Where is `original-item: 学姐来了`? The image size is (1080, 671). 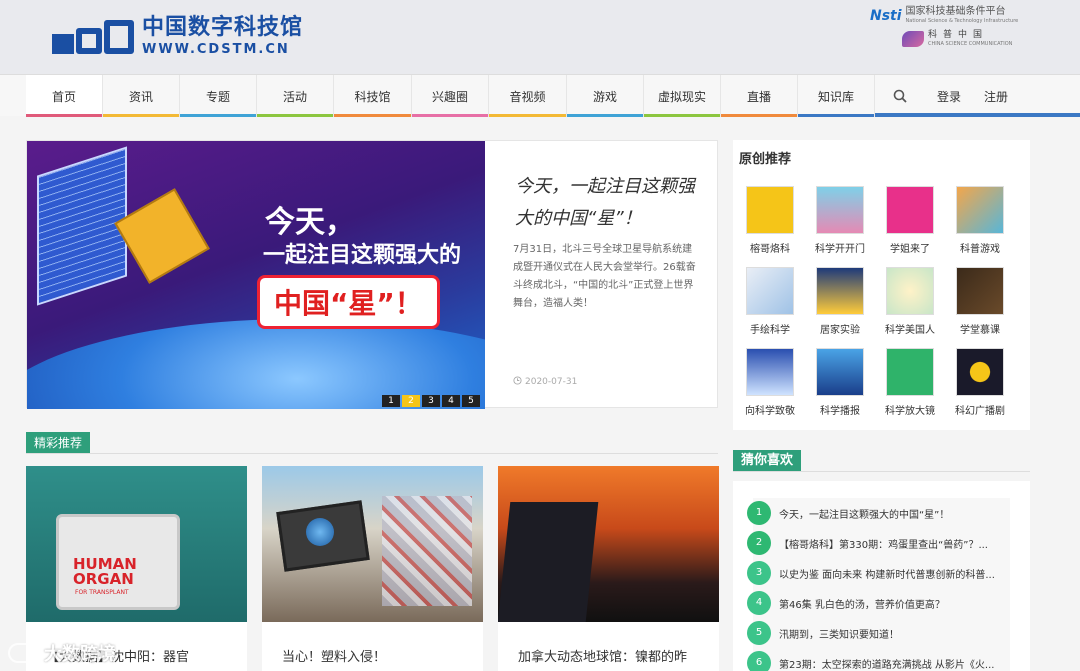 original-item: 学姐来了 is located at coordinates (910, 220).